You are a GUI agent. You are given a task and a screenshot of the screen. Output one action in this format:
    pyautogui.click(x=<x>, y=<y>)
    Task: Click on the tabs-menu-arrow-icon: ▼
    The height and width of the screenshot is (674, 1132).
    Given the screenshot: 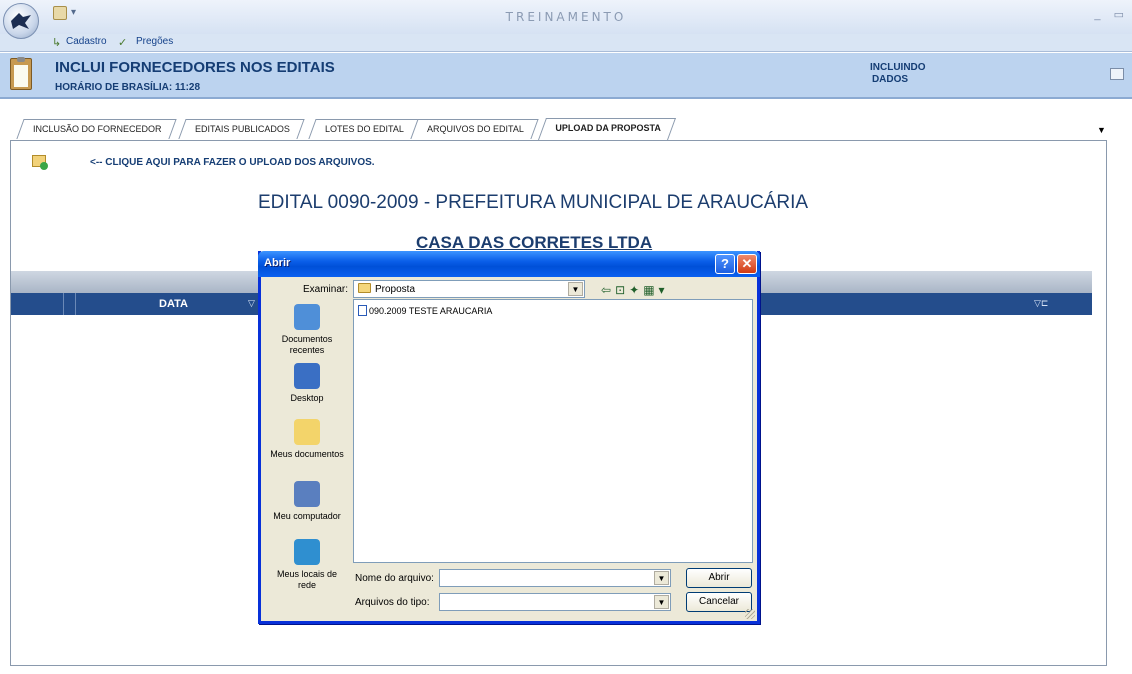 What is the action you would take?
    pyautogui.click(x=1101, y=130)
    